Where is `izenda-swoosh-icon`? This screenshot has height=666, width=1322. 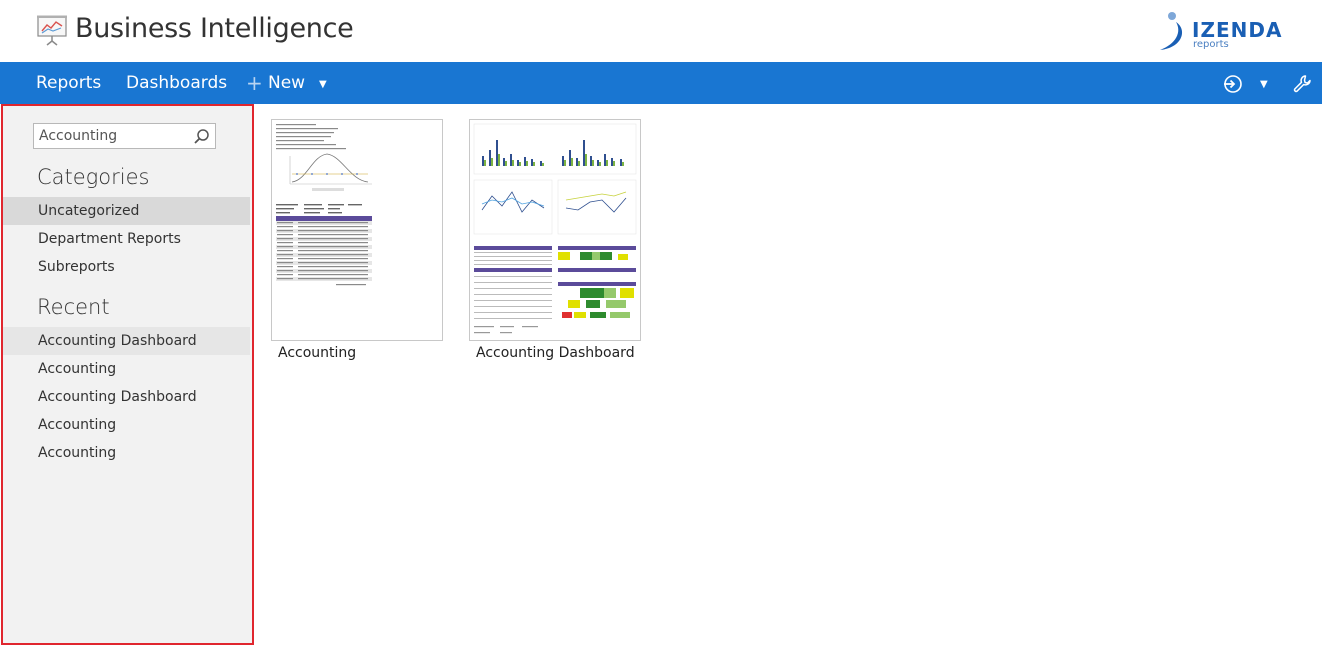 izenda-swoosh-icon is located at coordinates (1171, 31).